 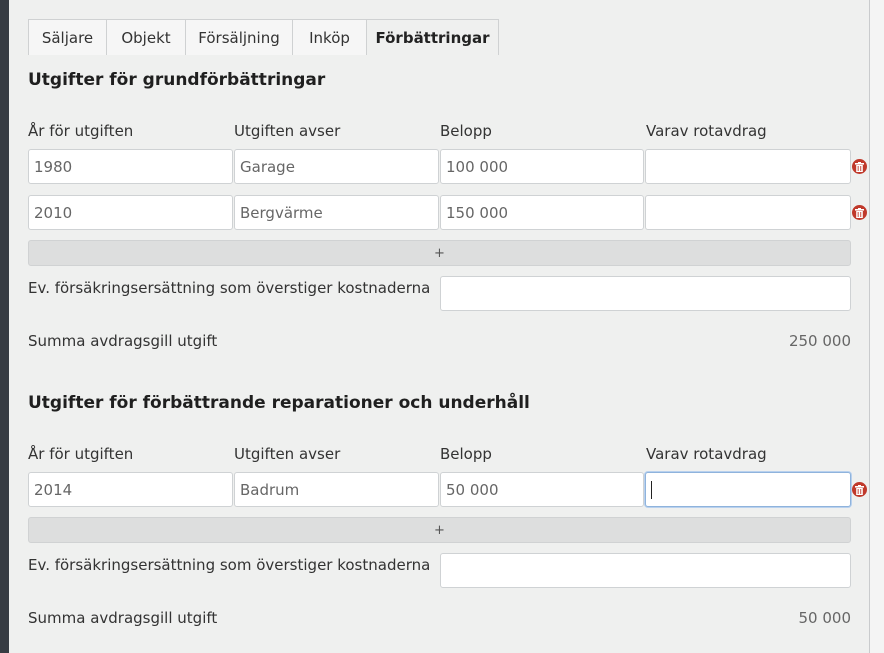 I want to click on amount-input: 100 000, so click(x=542, y=166).